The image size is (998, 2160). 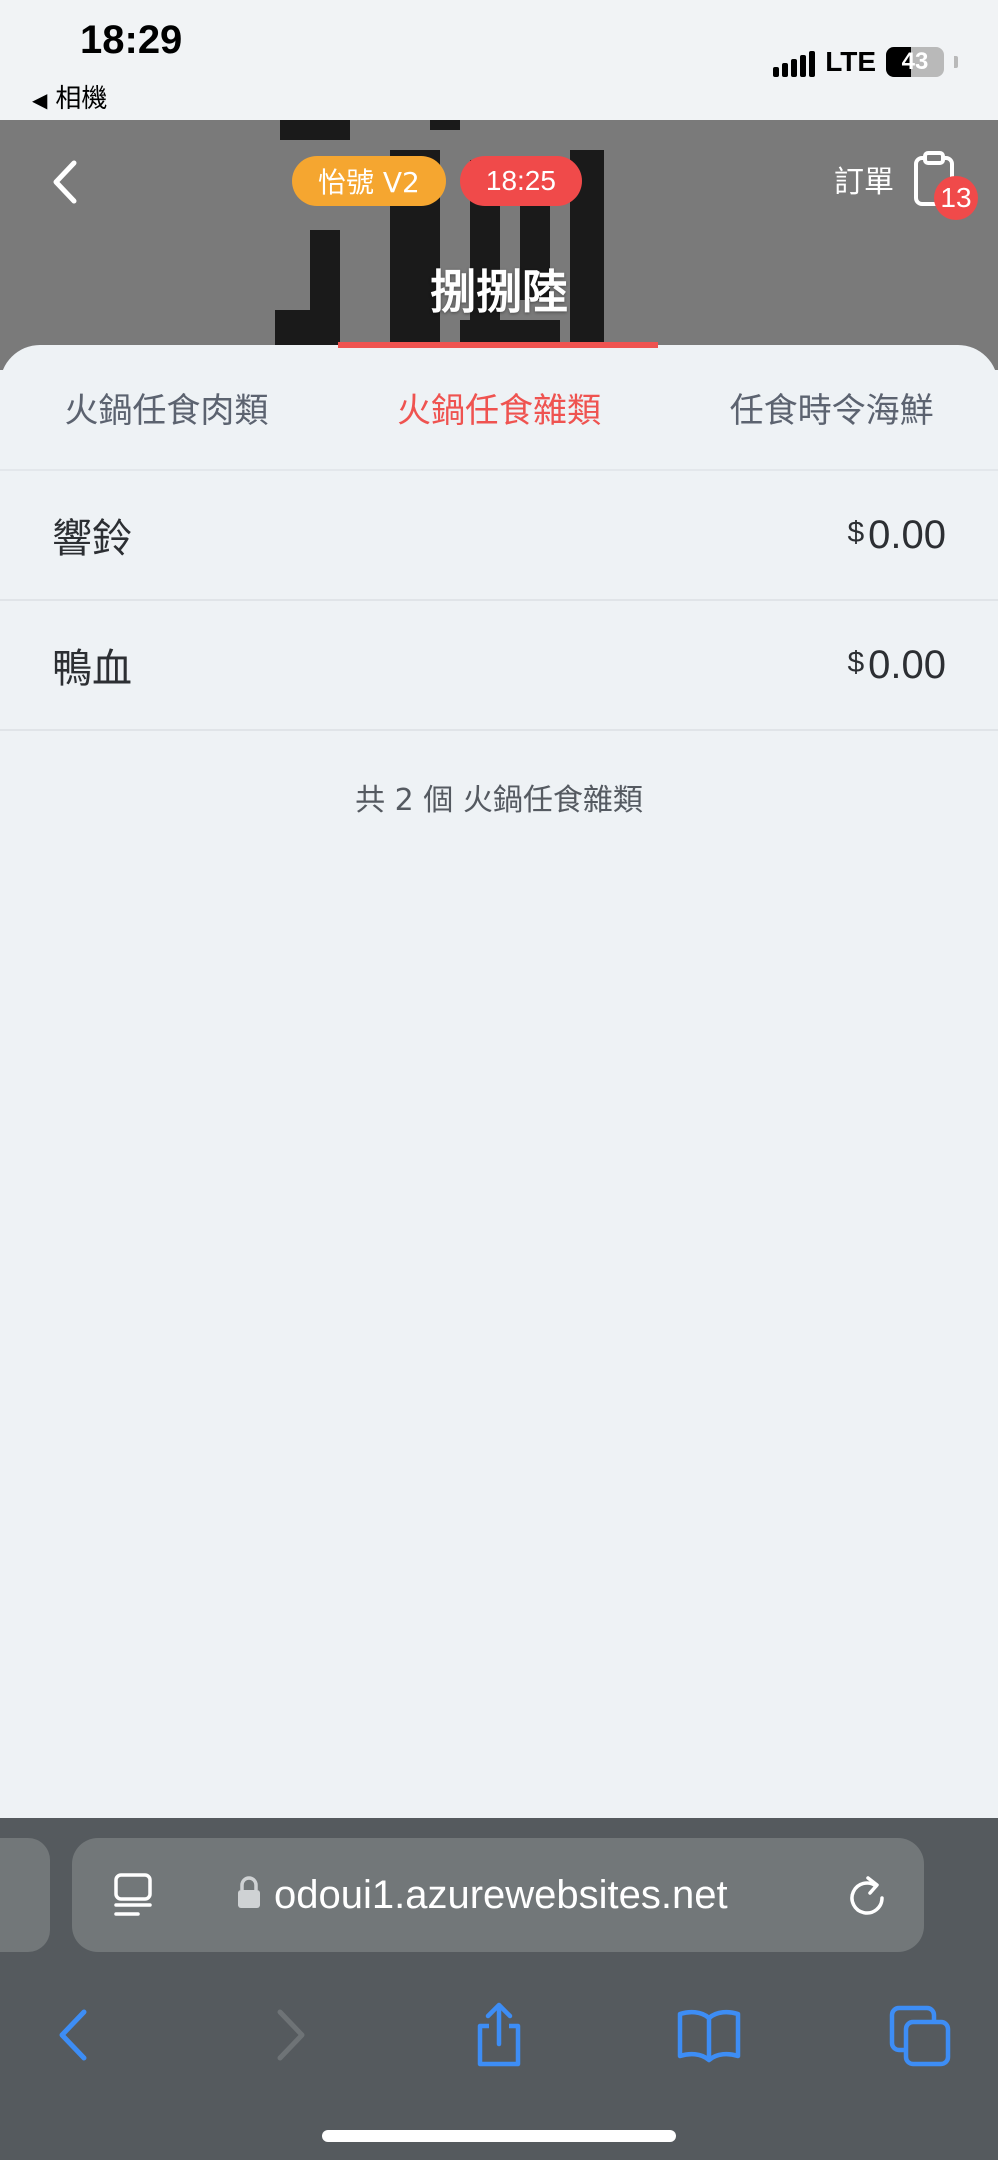 I want to click on status-indicators: LTE 43, so click(x=865, y=62).